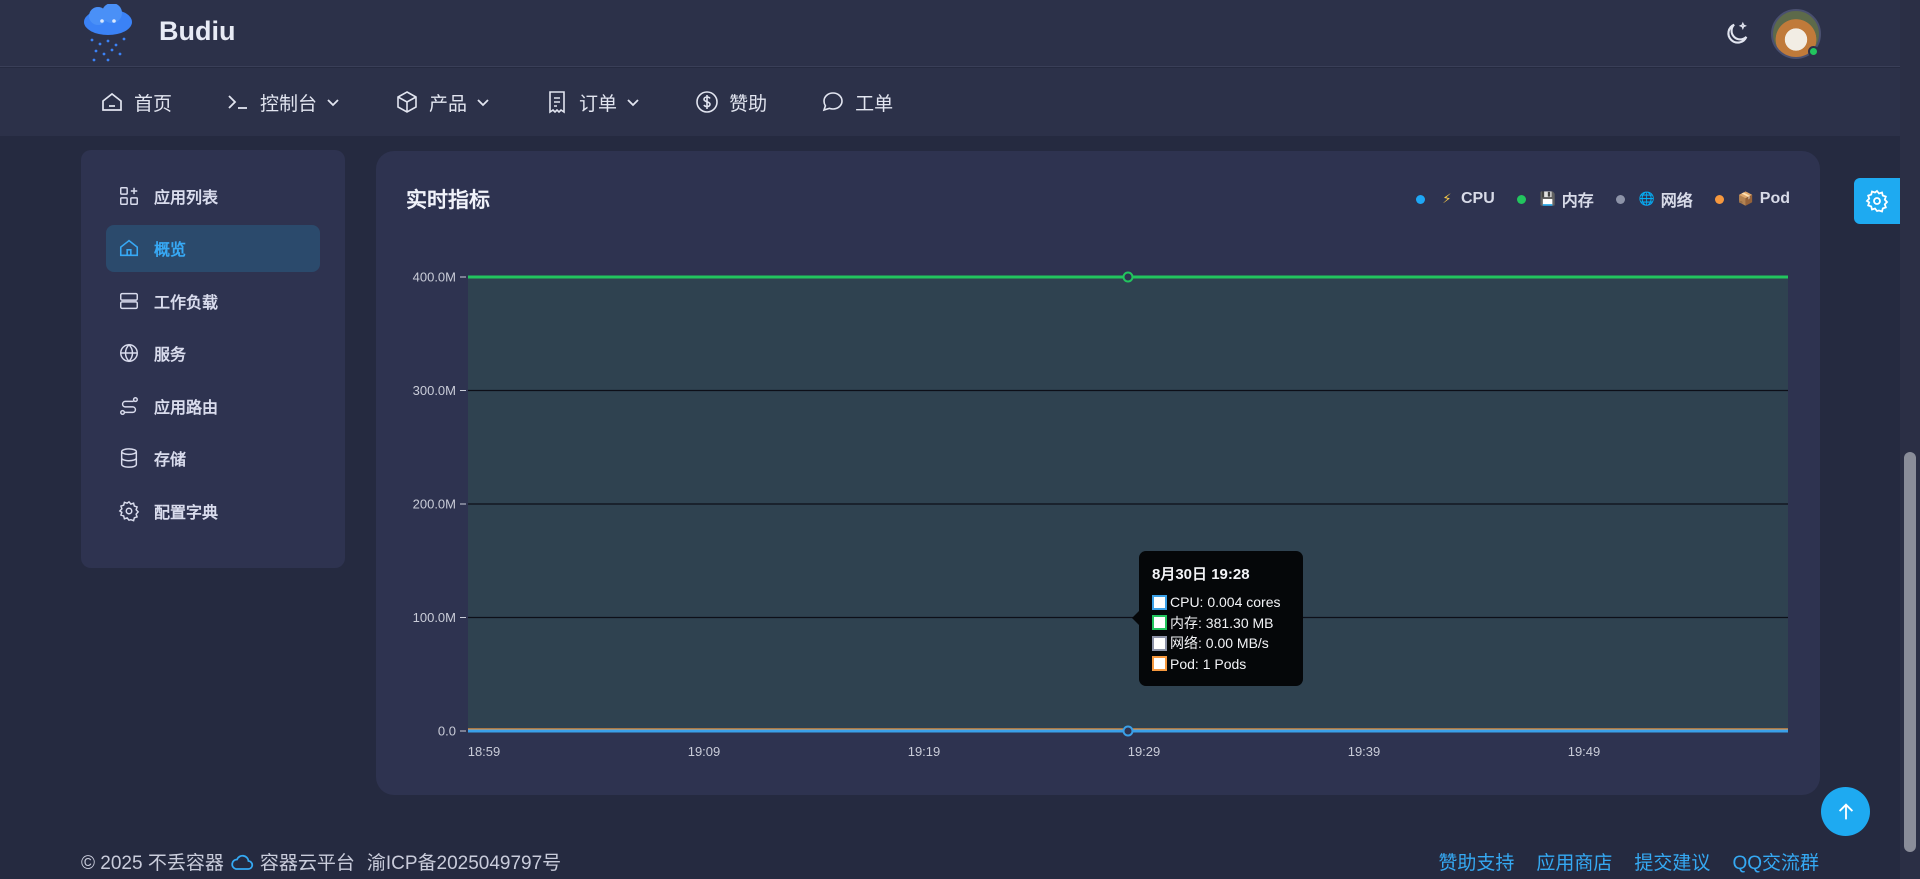  Describe the element at coordinates (186, 303) in the screenshot. I see `sidebar-item-label: 工作负载` at that location.